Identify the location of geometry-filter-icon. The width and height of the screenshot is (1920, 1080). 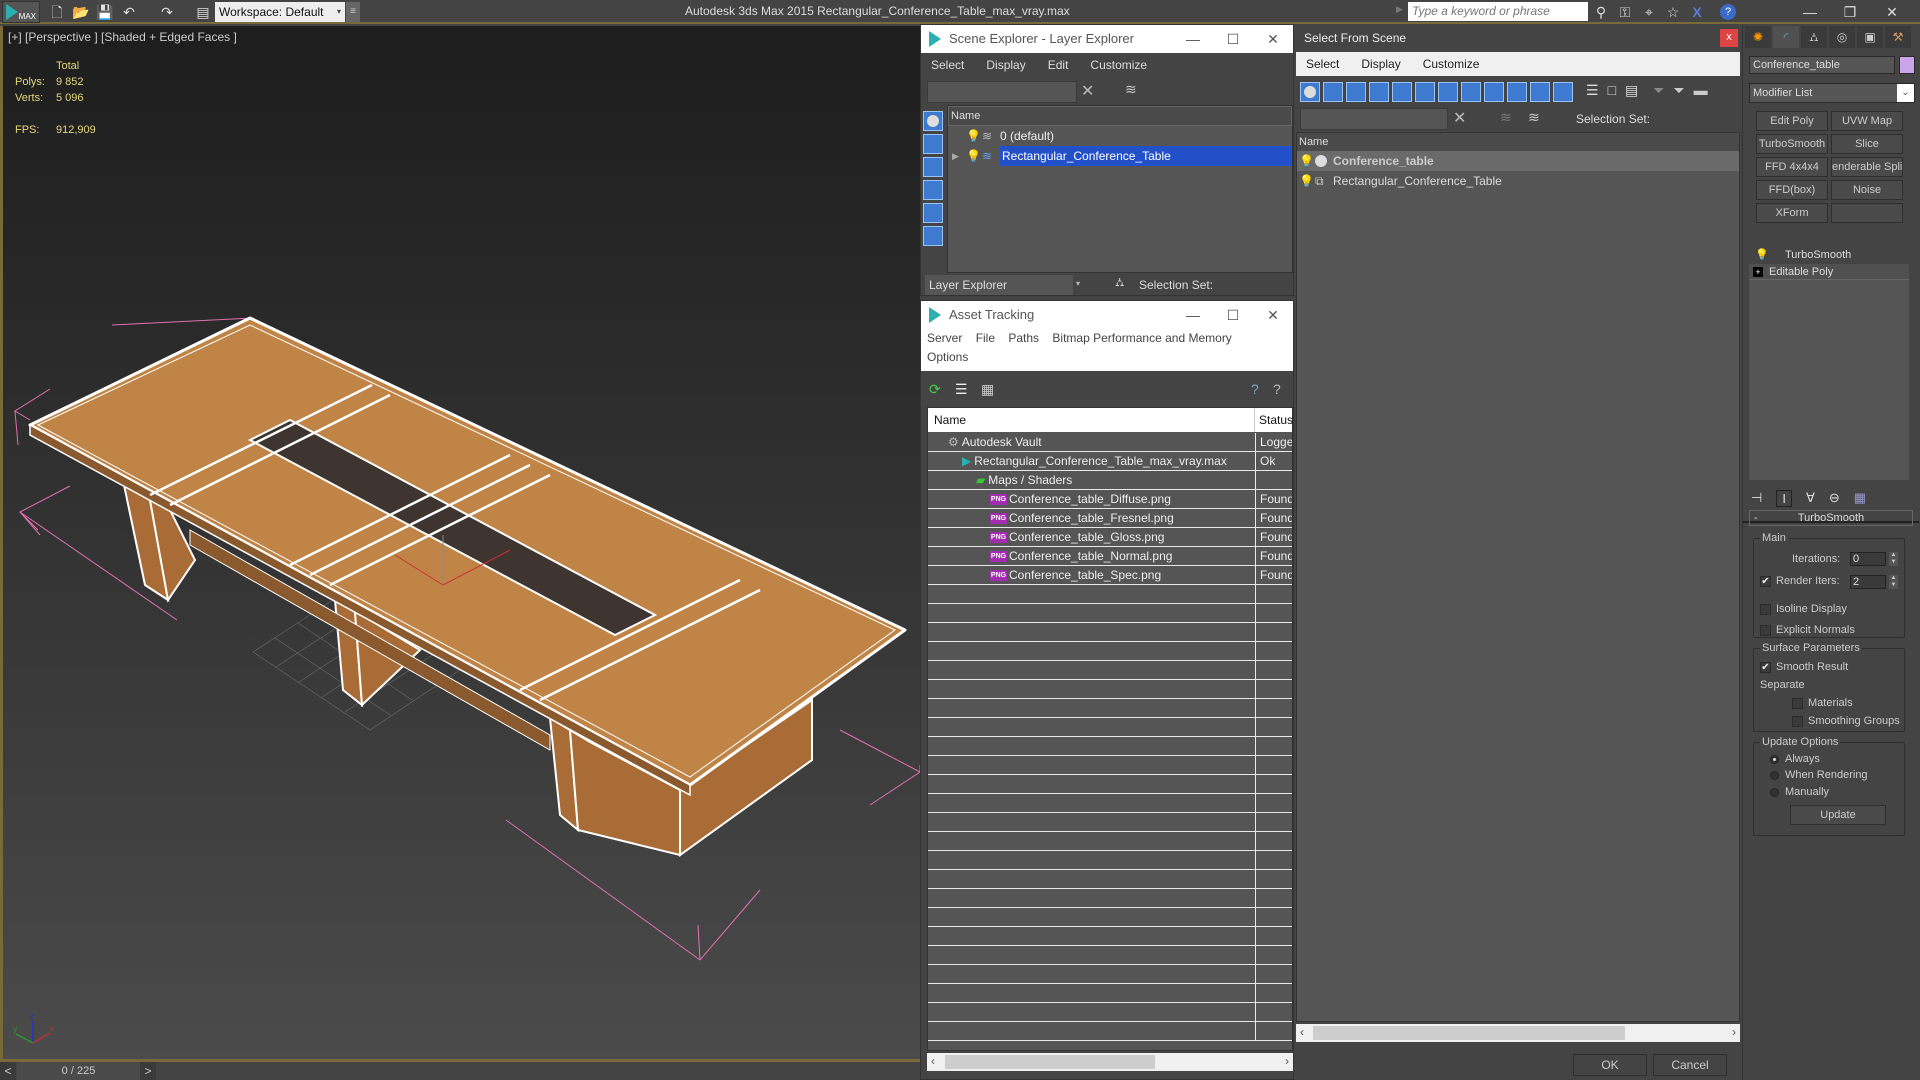
(1310, 92).